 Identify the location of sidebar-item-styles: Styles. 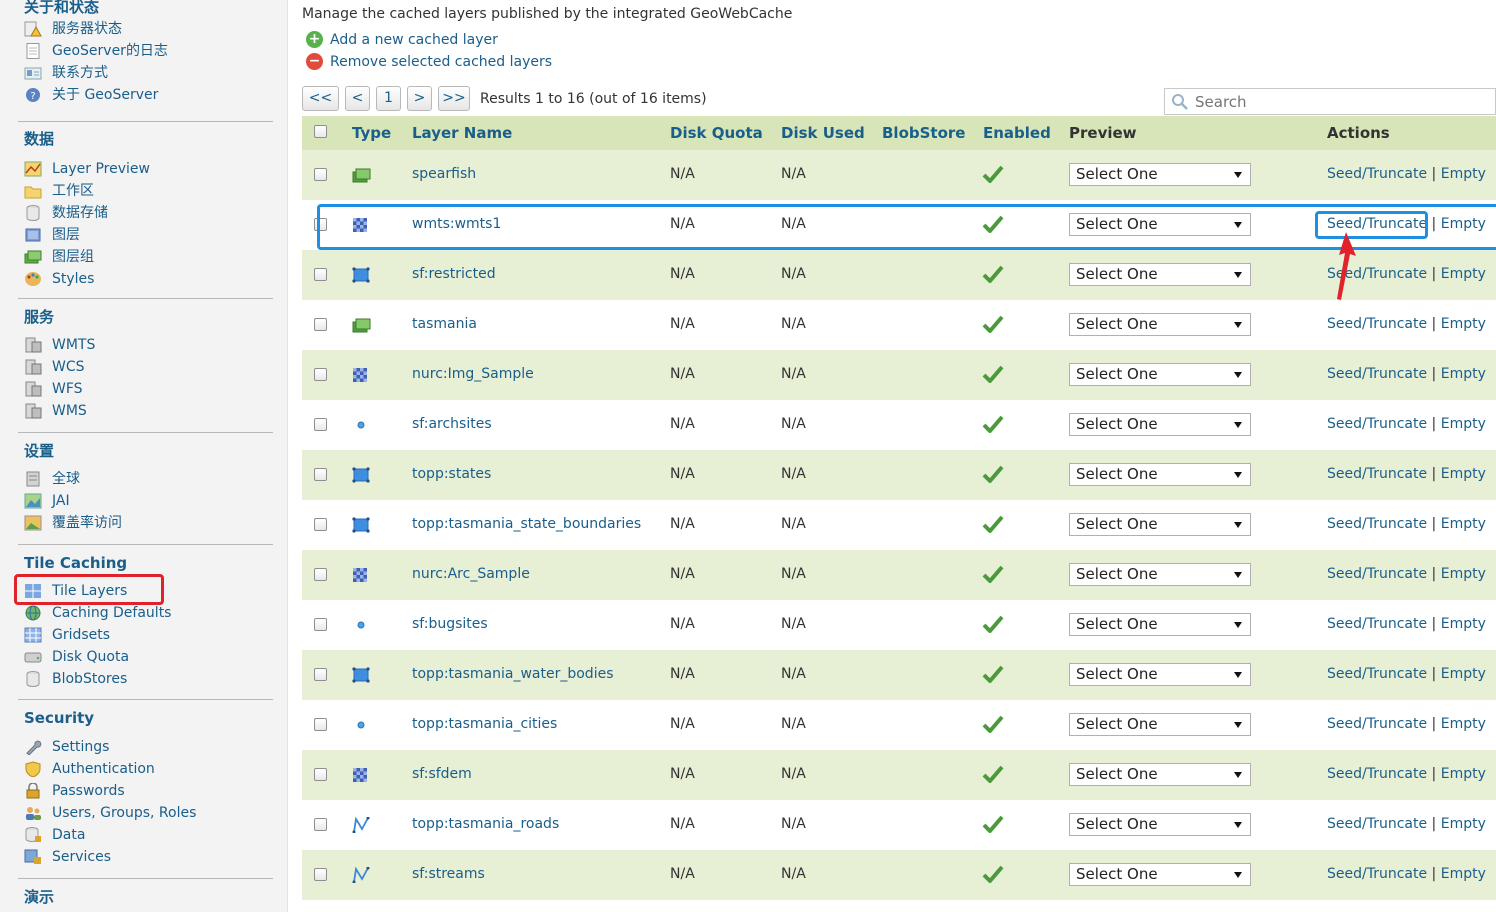
(148, 279).